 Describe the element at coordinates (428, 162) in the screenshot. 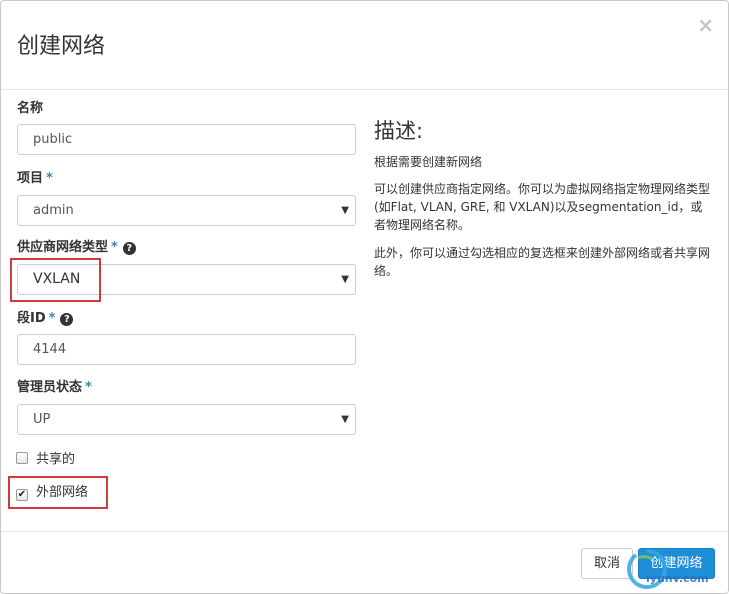

I see `description-paragraph-1: 根据需要创建新网络` at that location.